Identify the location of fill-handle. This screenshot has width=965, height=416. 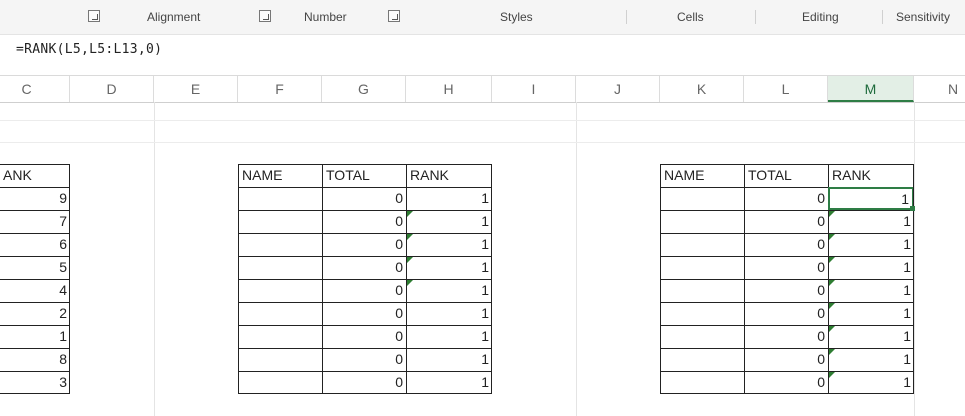
(912, 208).